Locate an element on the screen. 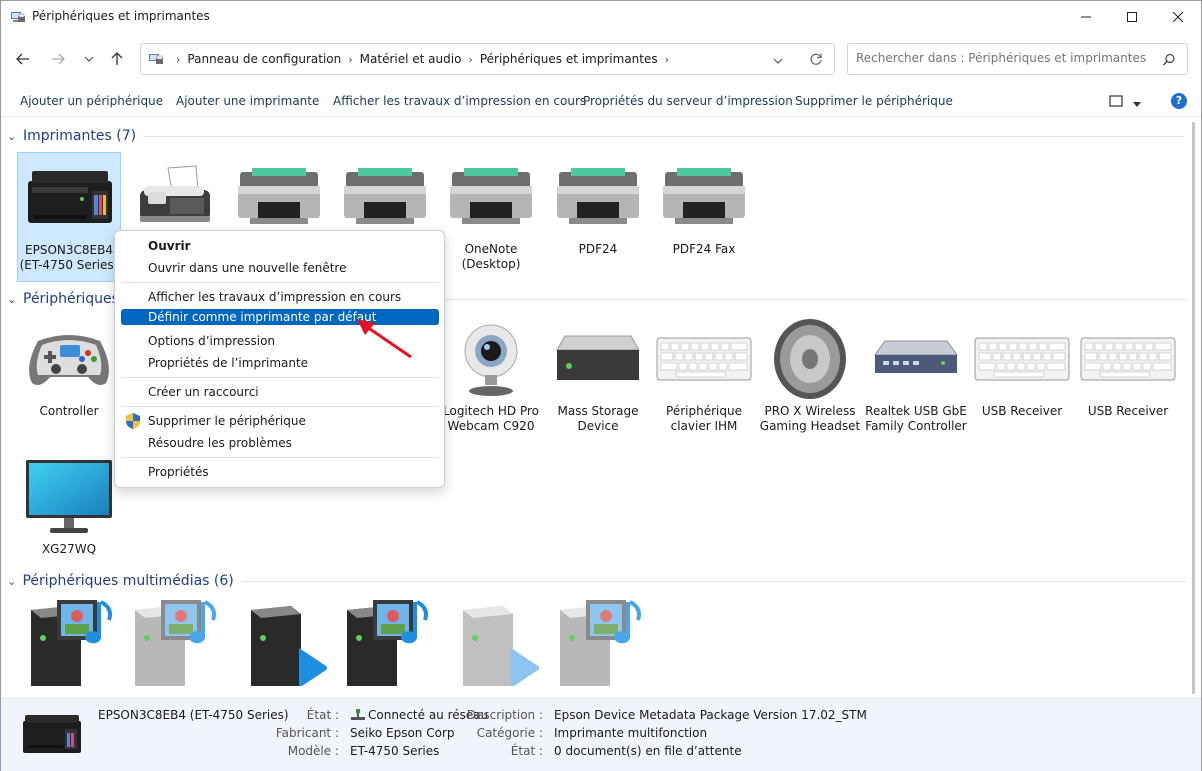  device-usb-receiver-2: USB Receiver is located at coordinates (1128, 374).